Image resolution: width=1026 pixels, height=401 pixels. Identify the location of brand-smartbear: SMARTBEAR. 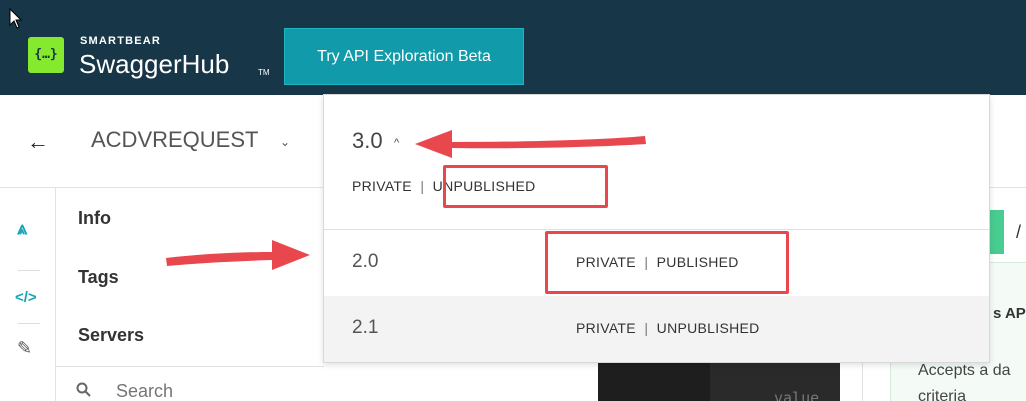
(121, 41).